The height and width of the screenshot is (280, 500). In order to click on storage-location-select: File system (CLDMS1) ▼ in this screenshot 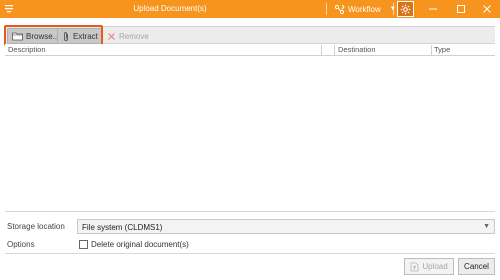, I will do `click(286, 226)`.